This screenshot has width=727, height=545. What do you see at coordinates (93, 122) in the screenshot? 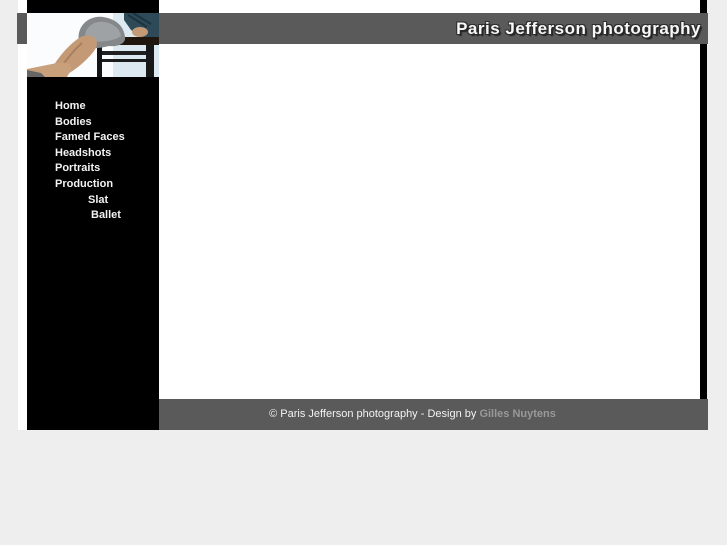
I see `menu-row: Bodies` at bounding box center [93, 122].